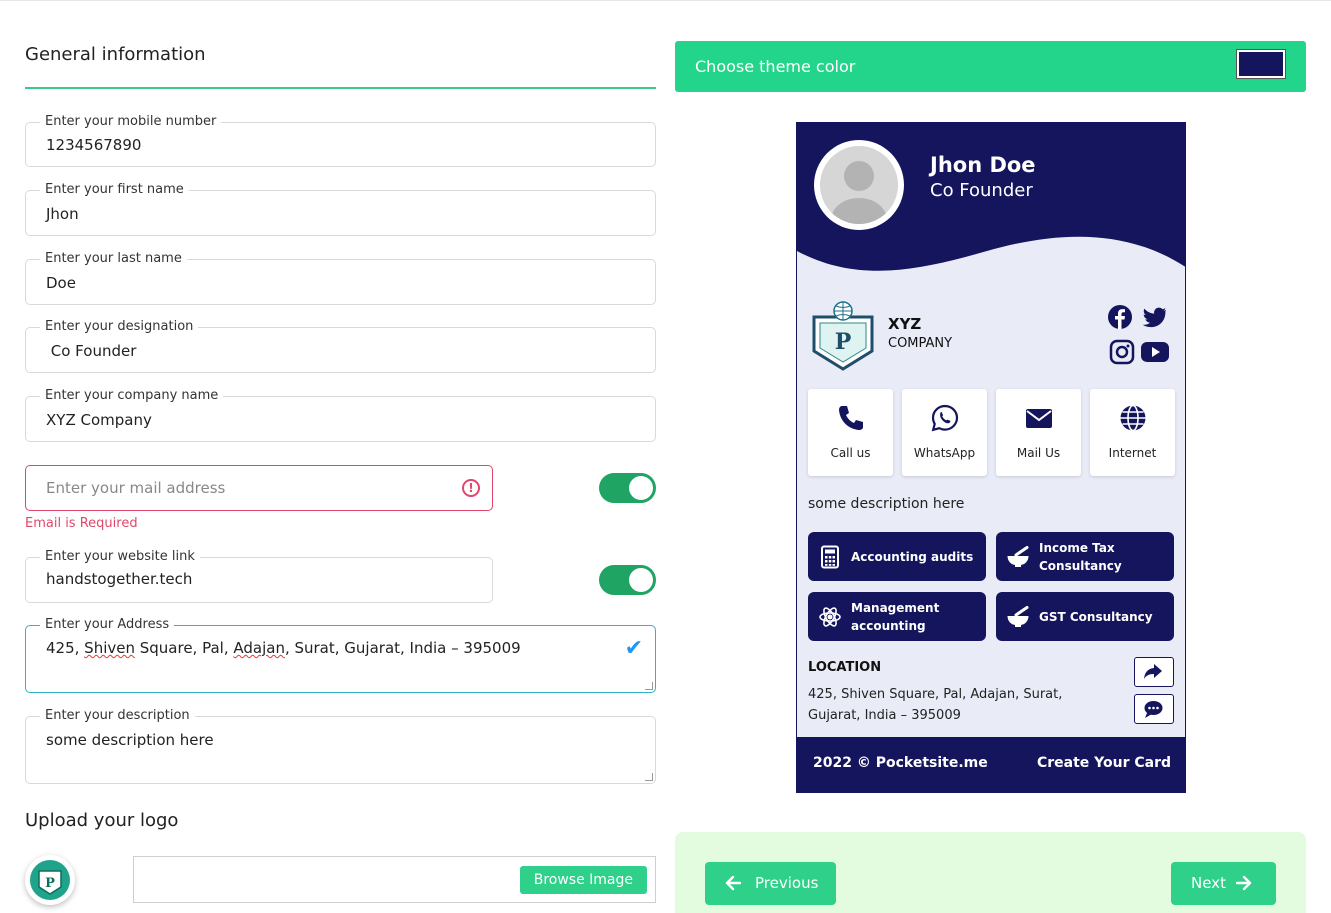 The height and width of the screenshot is (913, 1331). What do you see at coordinates (900, 763) in the screenshot?
I see `copyright-text: 2022 © Pocketsite.me` at bounding box center [900, 763].